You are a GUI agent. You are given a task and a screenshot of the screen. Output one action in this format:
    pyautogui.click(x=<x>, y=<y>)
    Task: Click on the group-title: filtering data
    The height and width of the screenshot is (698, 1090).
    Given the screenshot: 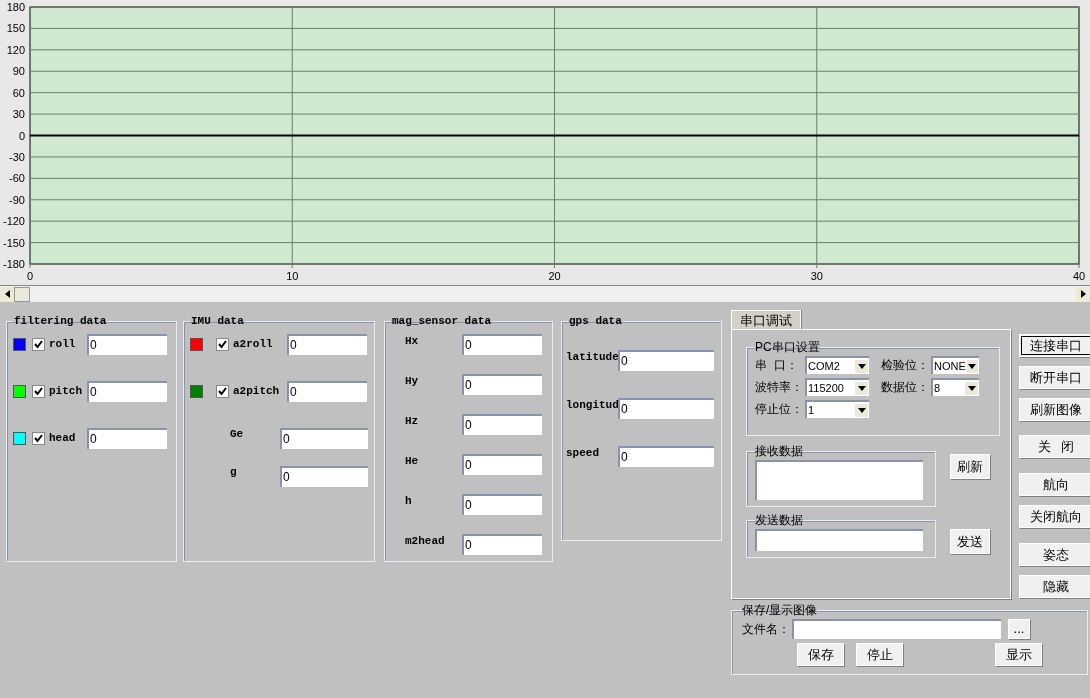 What is the action you would take?
    pyautogui.click(x=60, y=321)
    